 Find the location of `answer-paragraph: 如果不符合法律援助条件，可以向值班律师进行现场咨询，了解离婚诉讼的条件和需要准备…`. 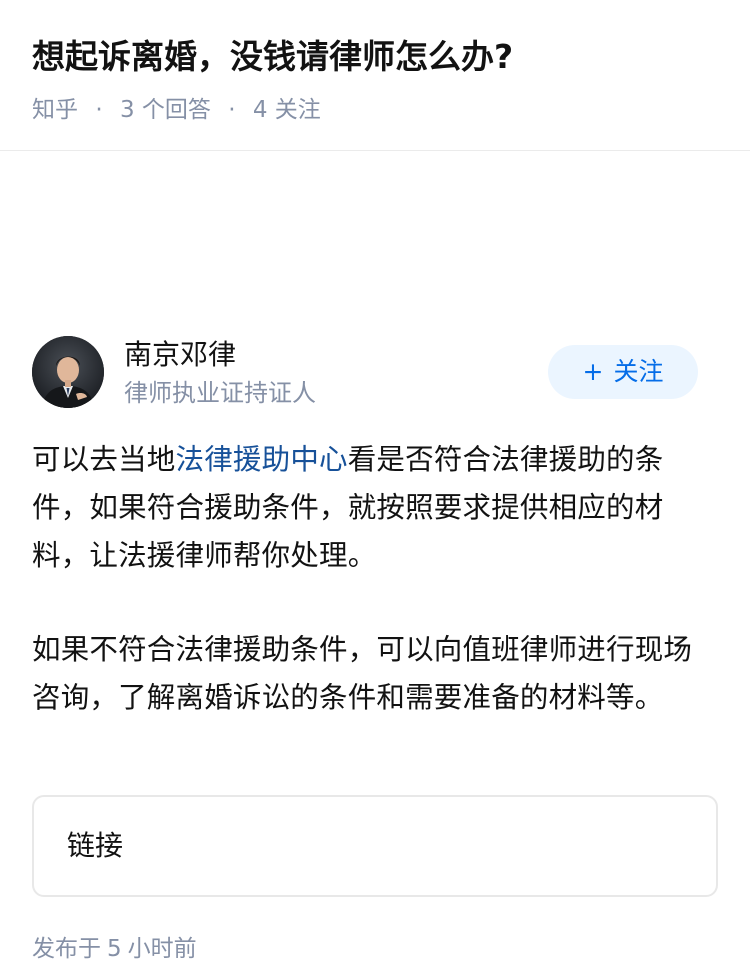

answer-paragraph: 如果不符合法律援助条件，可以向值班律师进行现场咨询，了解离婚诉讼的条件和需要准备… is located at coordinates (362, 673).